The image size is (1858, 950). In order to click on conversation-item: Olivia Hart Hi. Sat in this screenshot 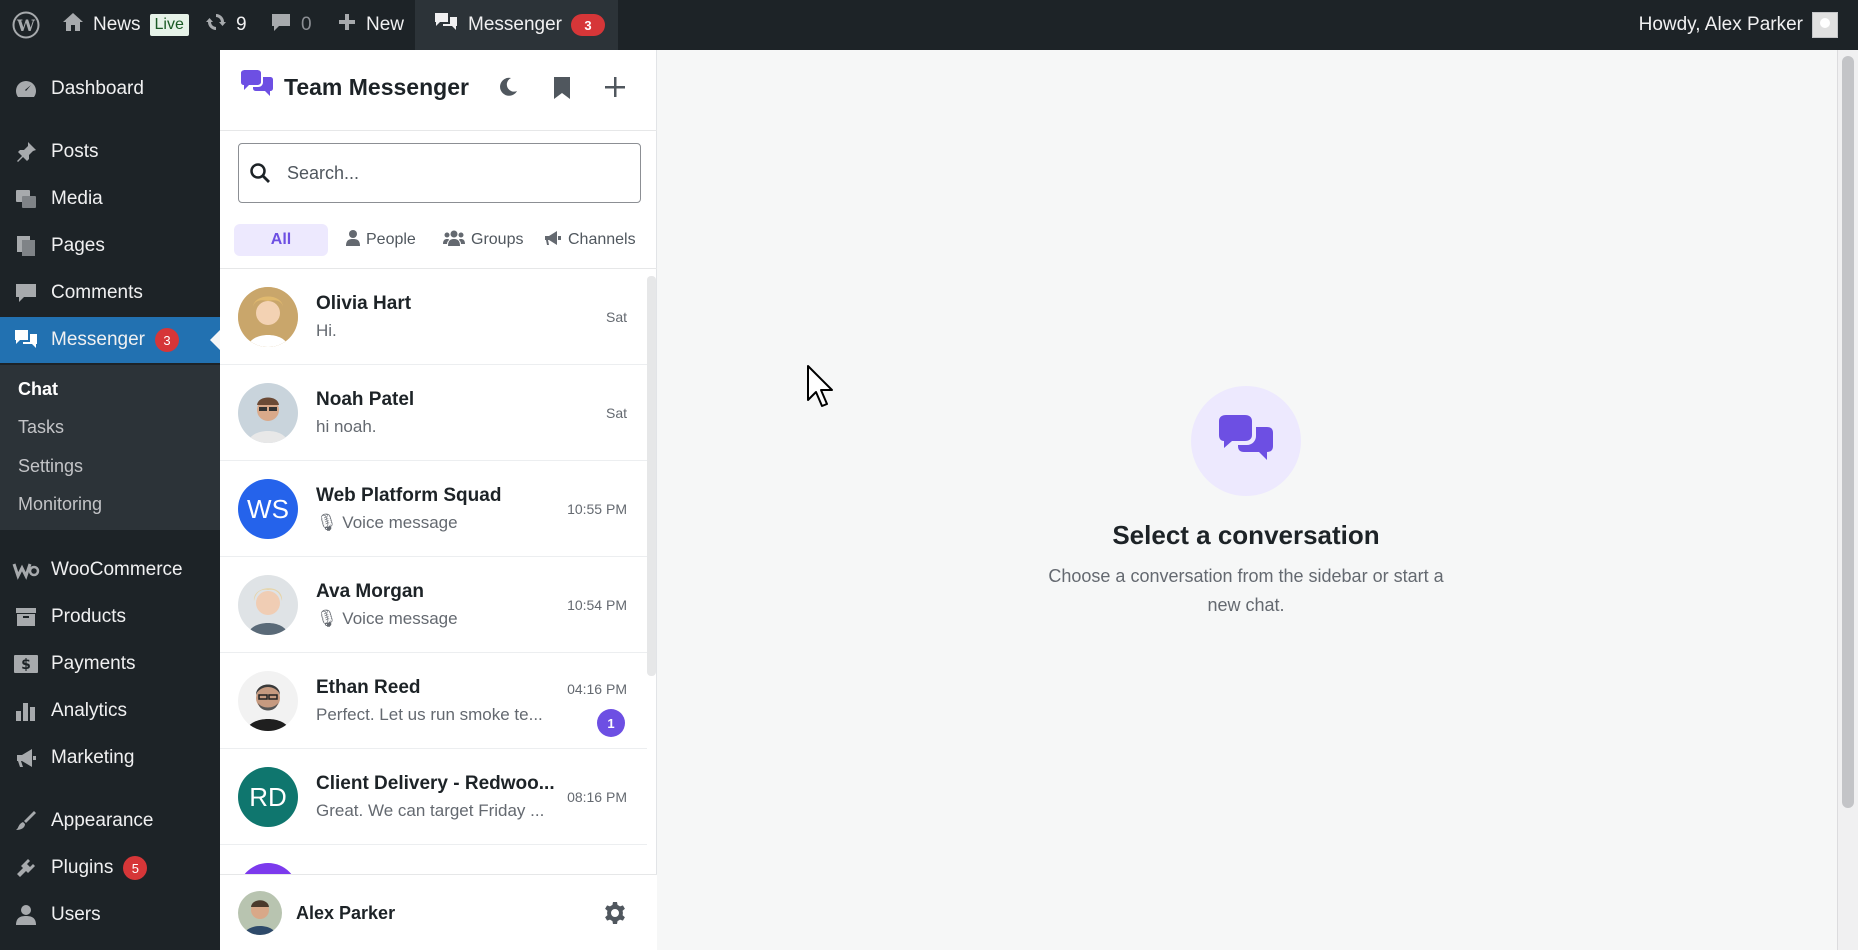, I will do `click(433, 317)`.